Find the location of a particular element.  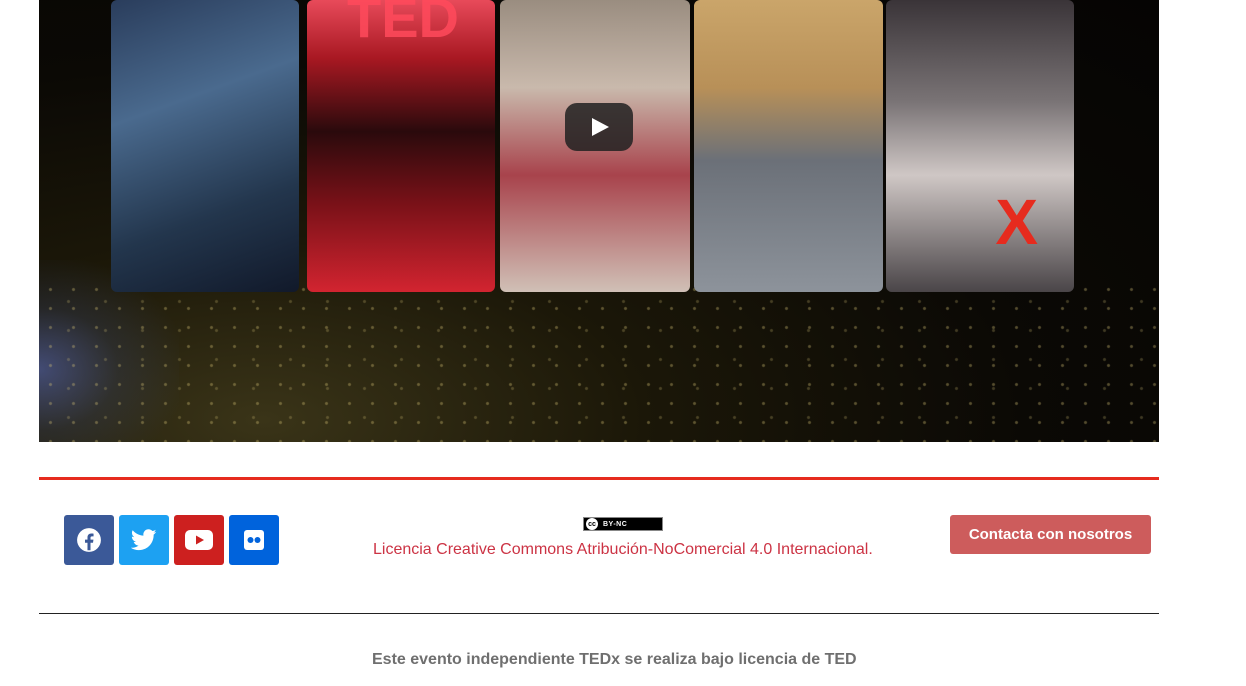

creative-commons-badge: cc BY-NC is located at coordinates (623, 524).